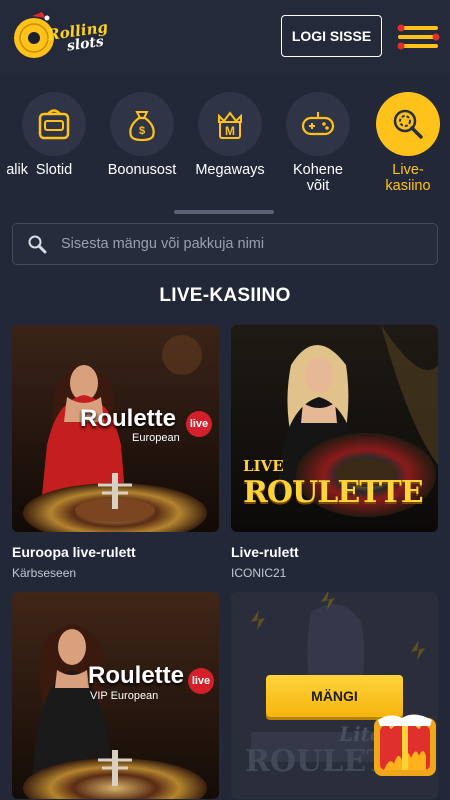 The height and width of the screenshot is (800, 450). I want to click on slot-machine-icon, so click(54, 124).